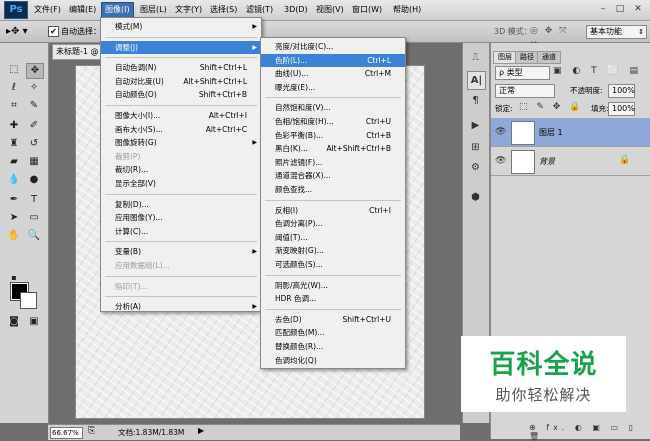  I want to click on tab-channels: 通道, so click(549, 57).